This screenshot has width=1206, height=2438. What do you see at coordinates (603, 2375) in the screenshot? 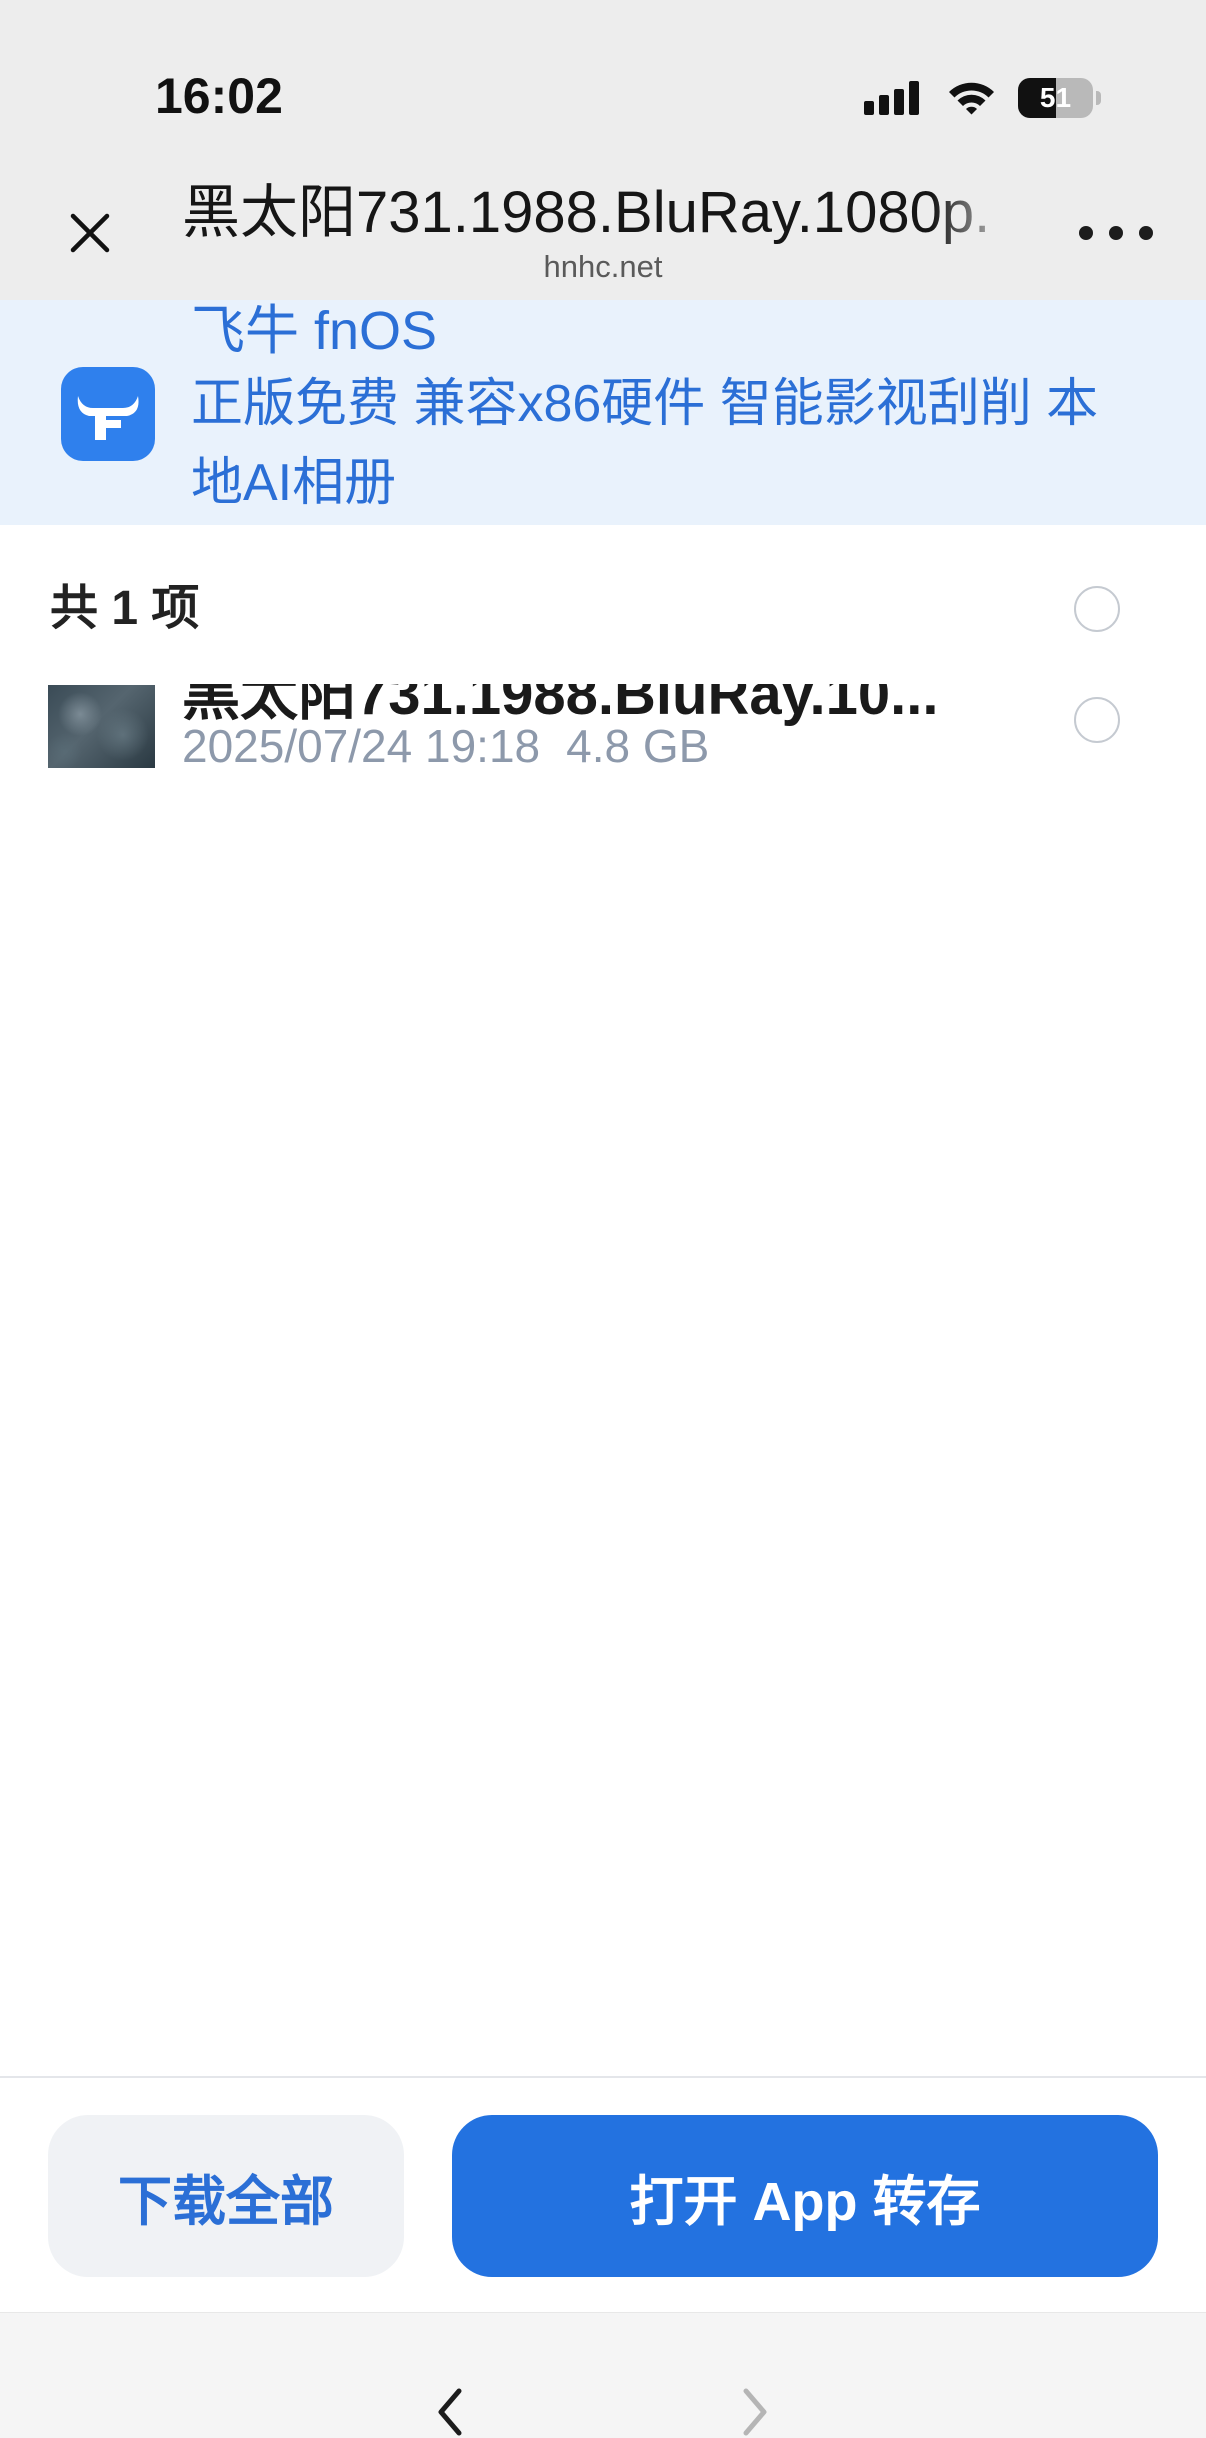
I see `browser-bottom-bar` at bounding box center [603, 2375].